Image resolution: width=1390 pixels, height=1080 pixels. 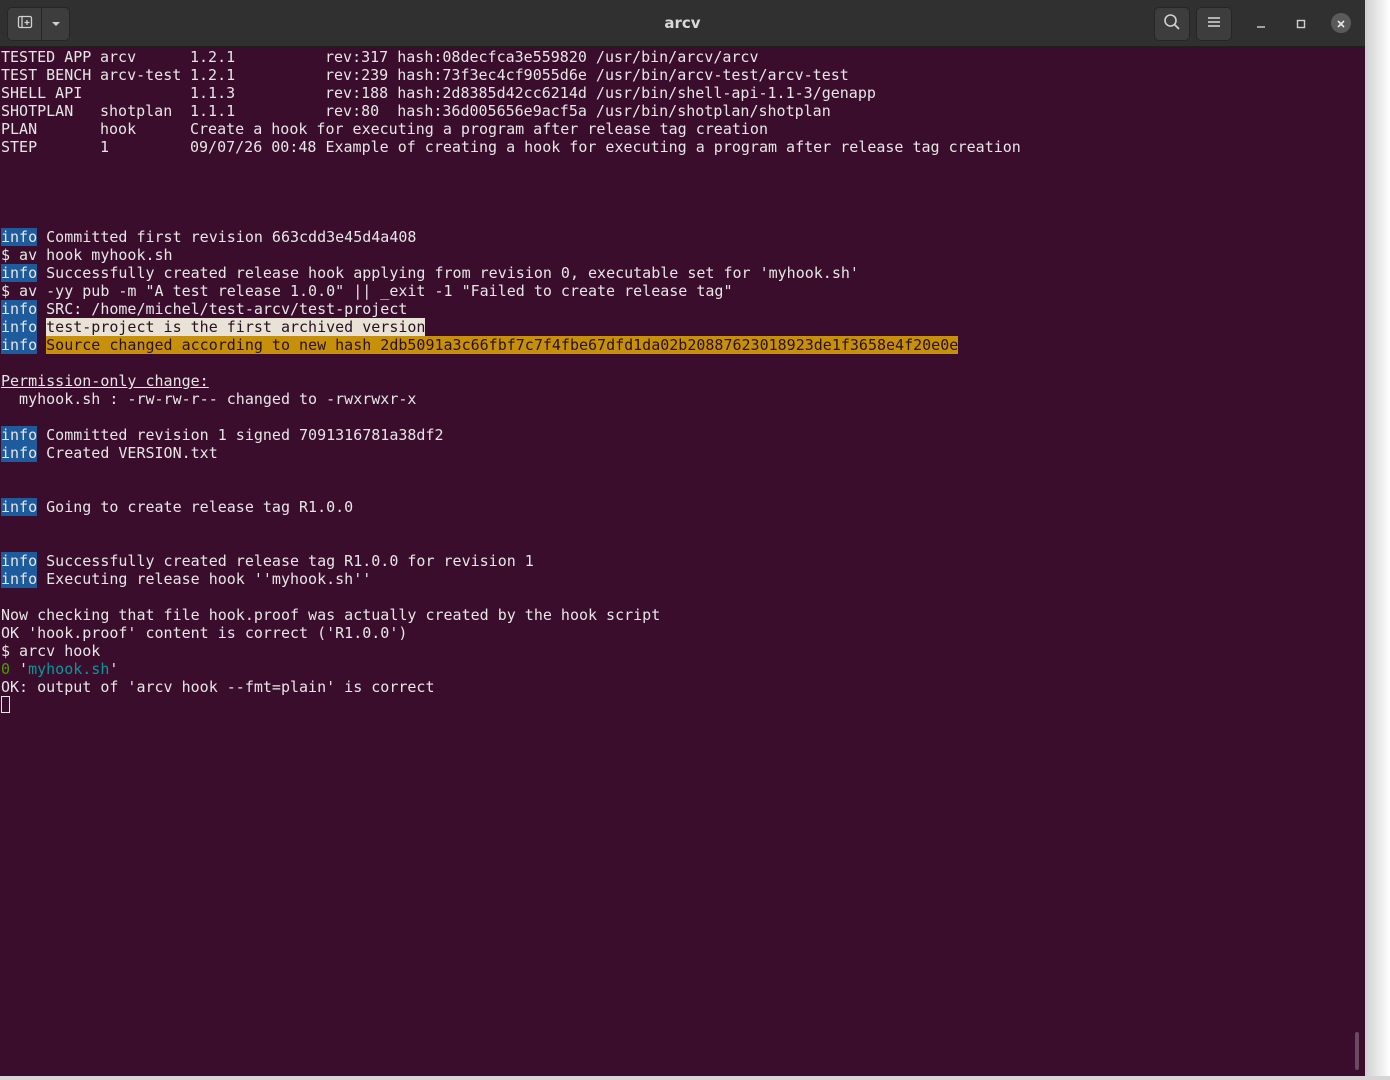 What do you see at coordinates (60, 669) in the screenshot?
I see `output-line: 0 'myhook.sh'` at bounding box center [60, 669].